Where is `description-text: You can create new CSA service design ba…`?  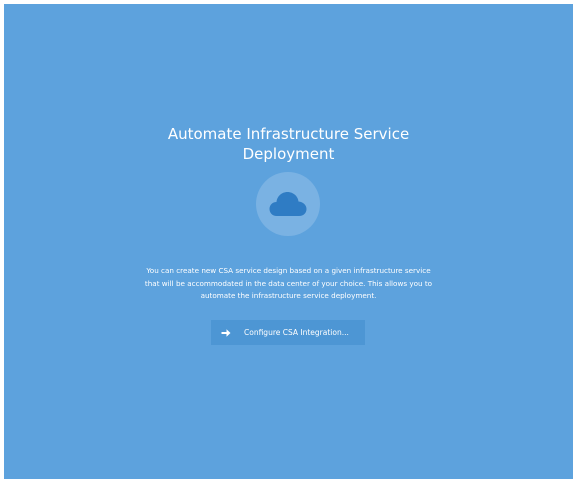 description-text: You can create new CSA service design ba… is located at coordinates (288, 284).